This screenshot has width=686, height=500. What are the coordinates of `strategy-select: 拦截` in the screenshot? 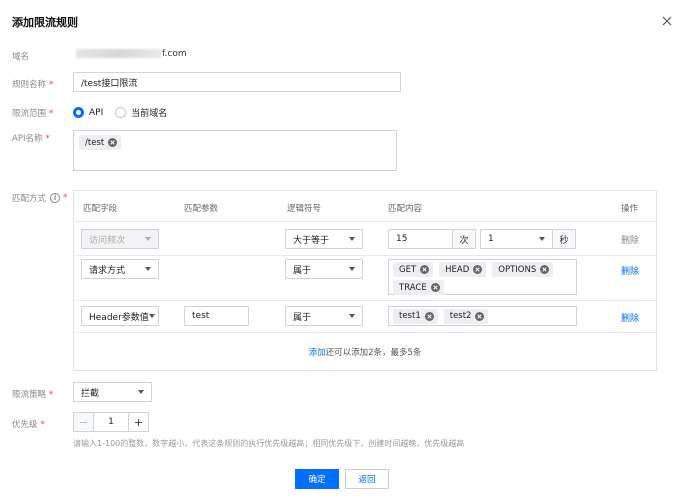 It's located at (112, 392).